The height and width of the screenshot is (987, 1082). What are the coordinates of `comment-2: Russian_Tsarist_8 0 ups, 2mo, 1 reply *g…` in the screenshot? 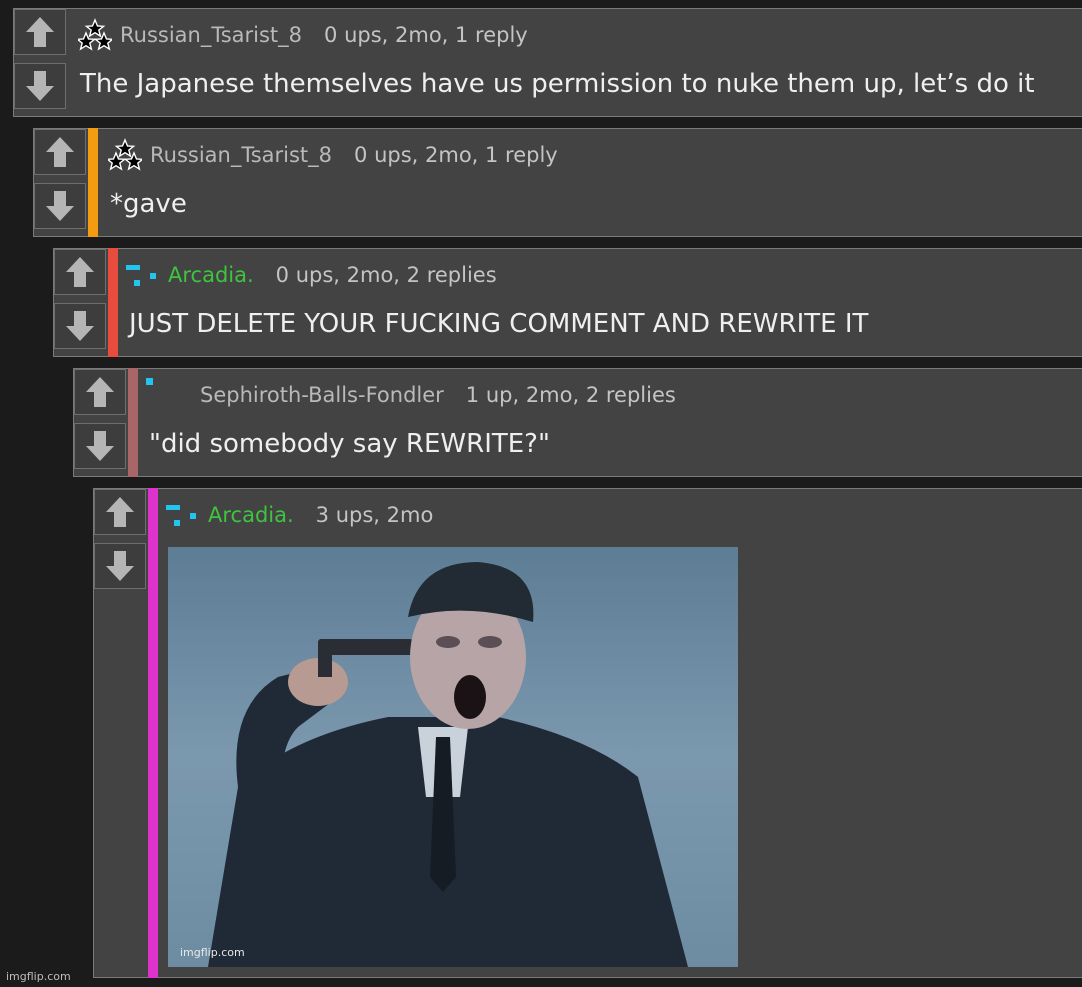 It's located at (557, 182).